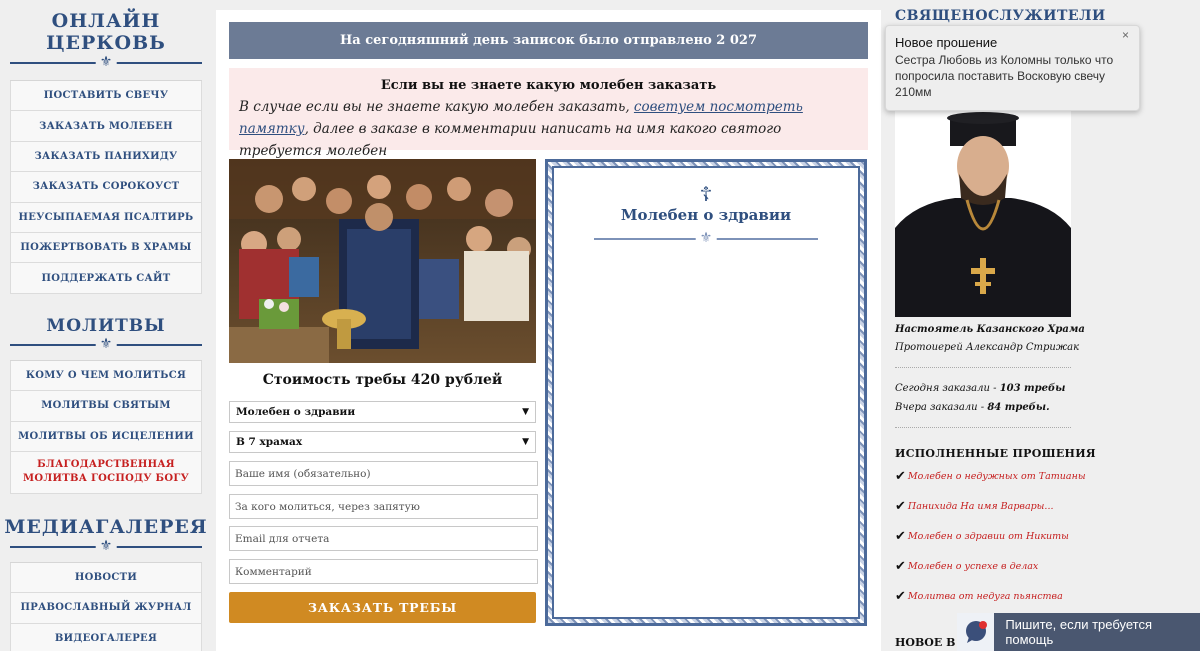 Image resolution: width=1200 pixels, height=651 pixels. I want to click on yesterday-label: Вчера заказали -, so click(941, 407).